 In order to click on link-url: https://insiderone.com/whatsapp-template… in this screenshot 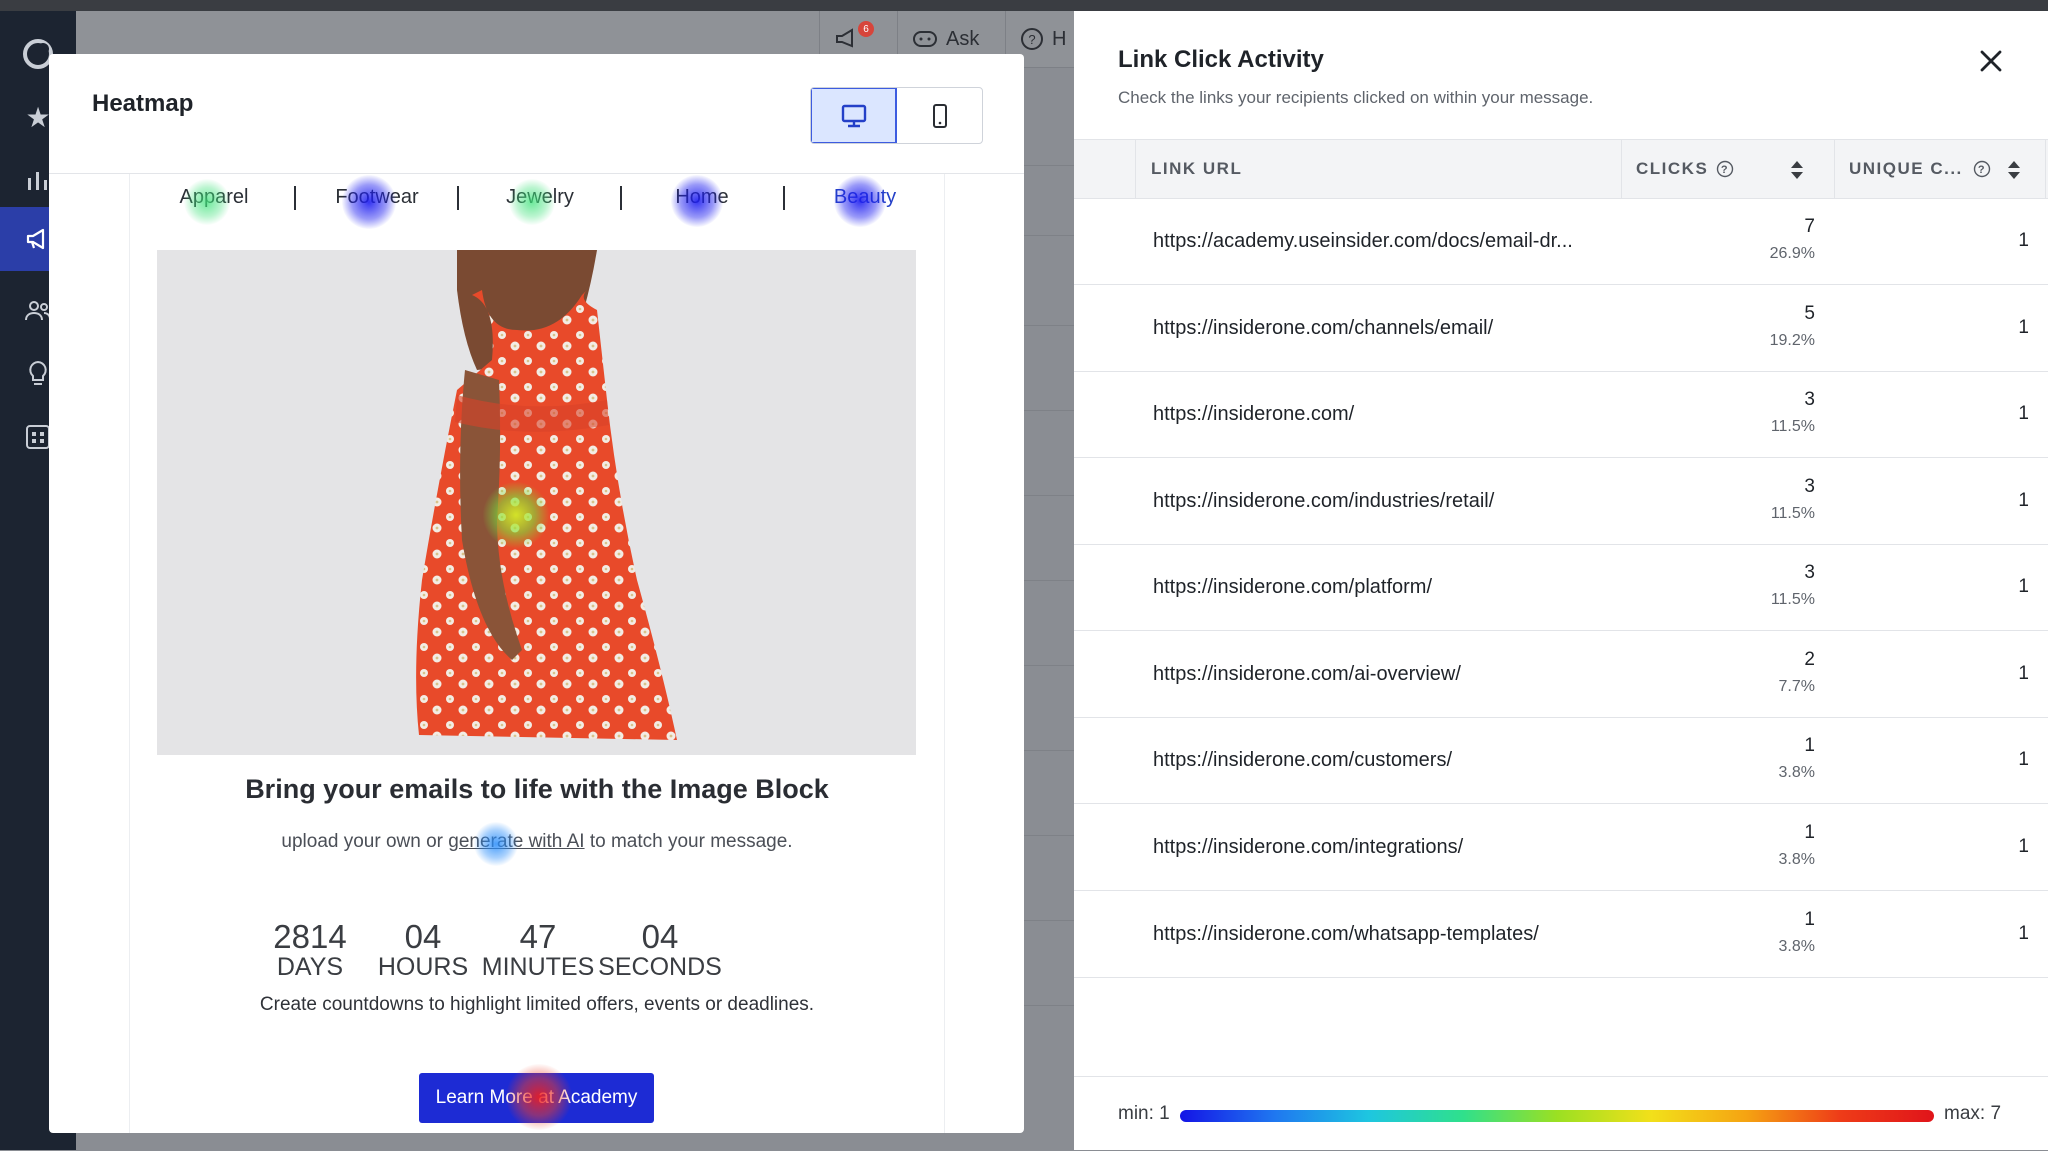, I will do `click(1346, 934)`.